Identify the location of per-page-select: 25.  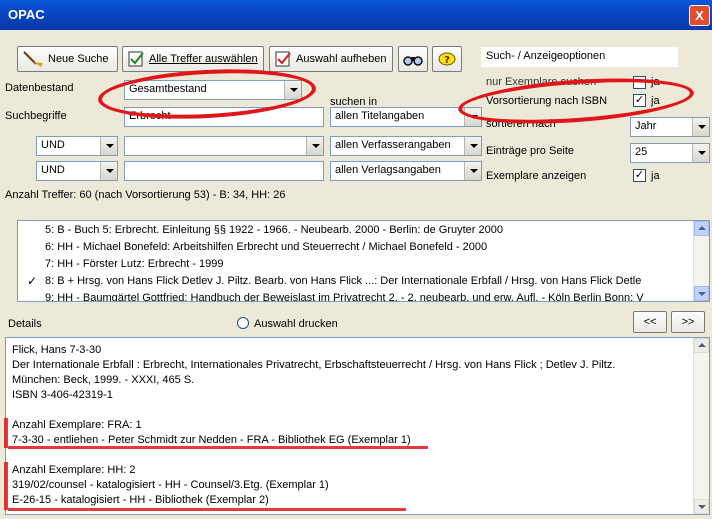
(670, 153).